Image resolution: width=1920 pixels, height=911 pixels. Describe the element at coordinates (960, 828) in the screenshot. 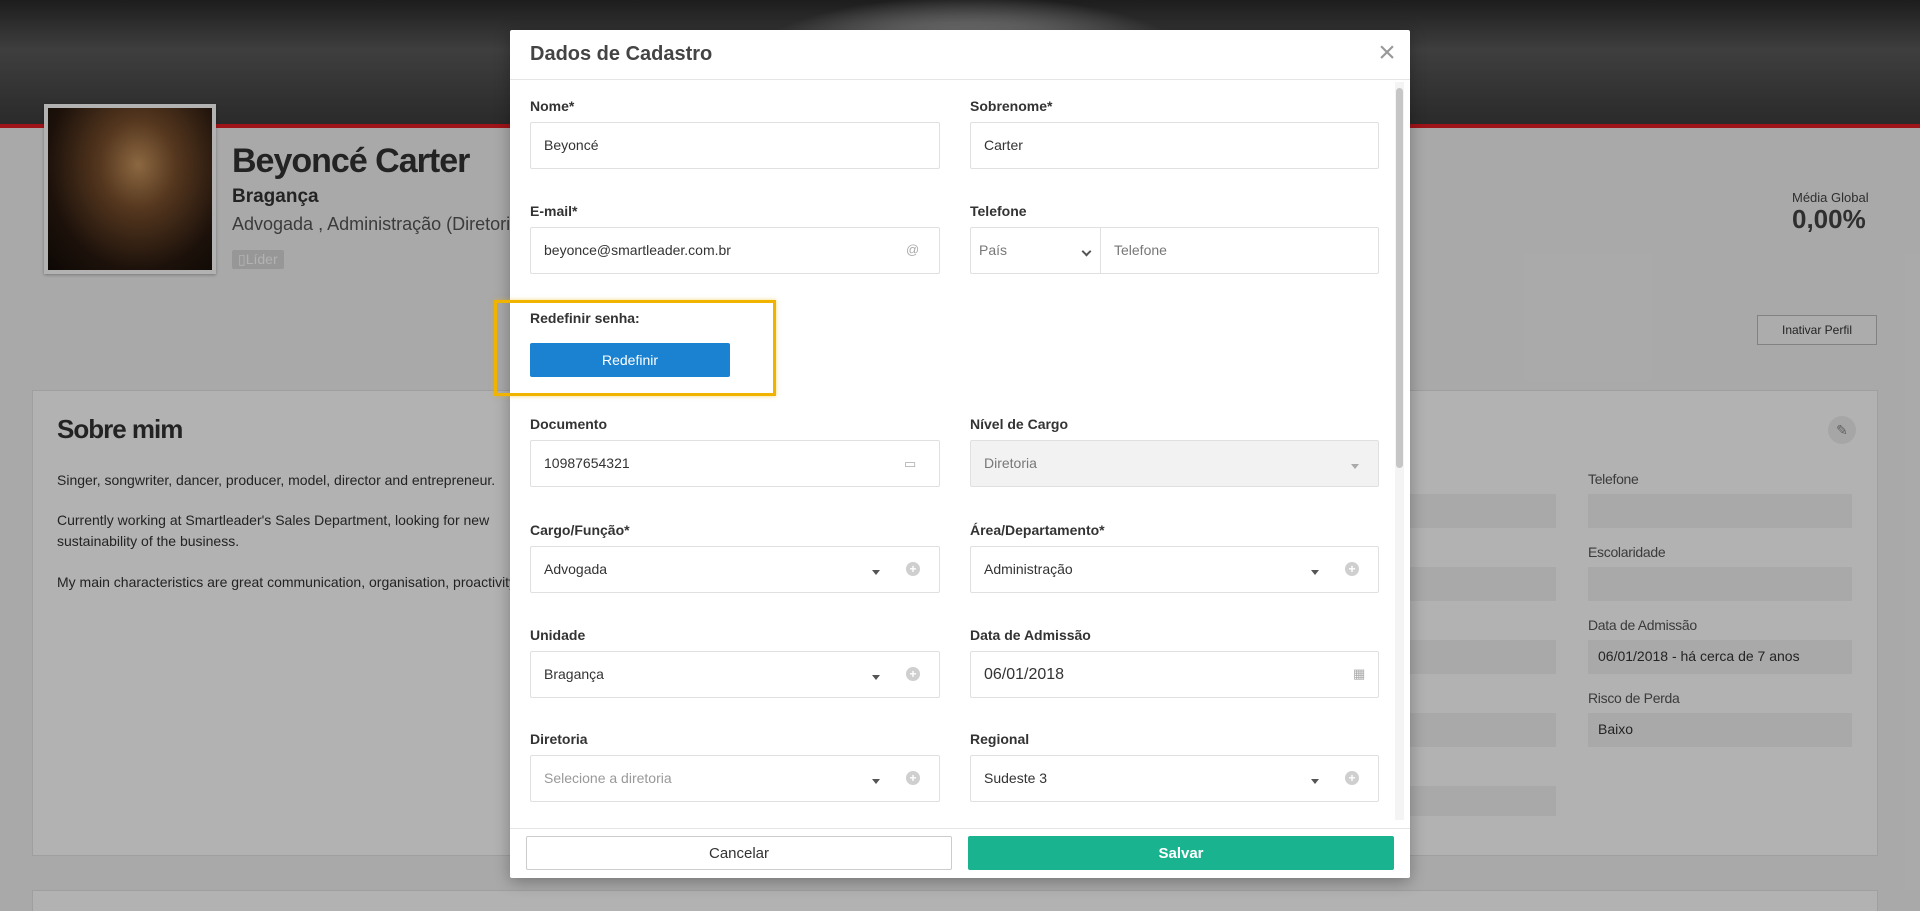

I see `modal-footer-divider` at that location.